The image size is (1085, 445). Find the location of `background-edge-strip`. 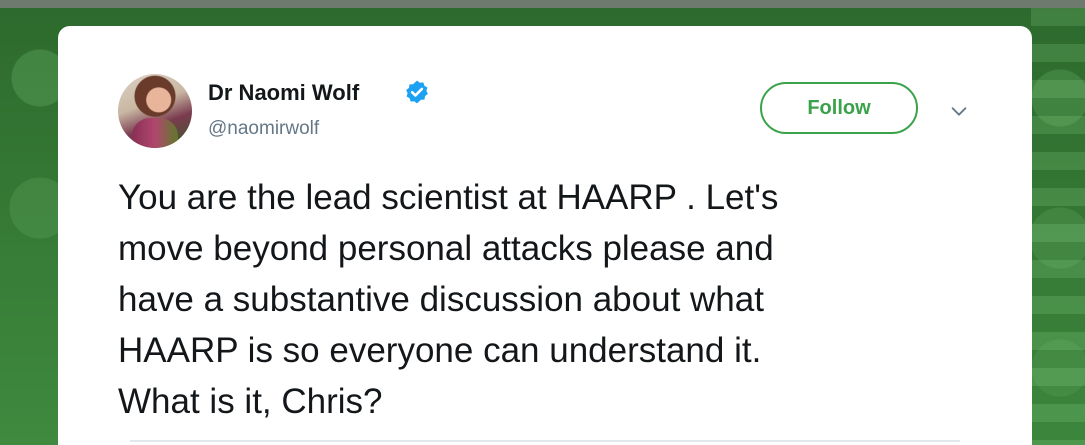

background-edge-strip is located at coordinates (1058, 226).